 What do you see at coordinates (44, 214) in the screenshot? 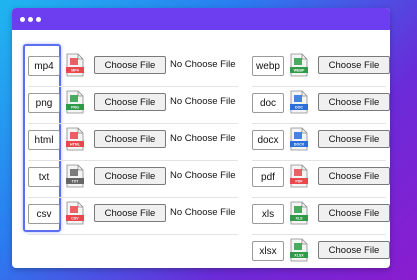
I see `format-label-csv: csv` at bounding box center [44, 214].